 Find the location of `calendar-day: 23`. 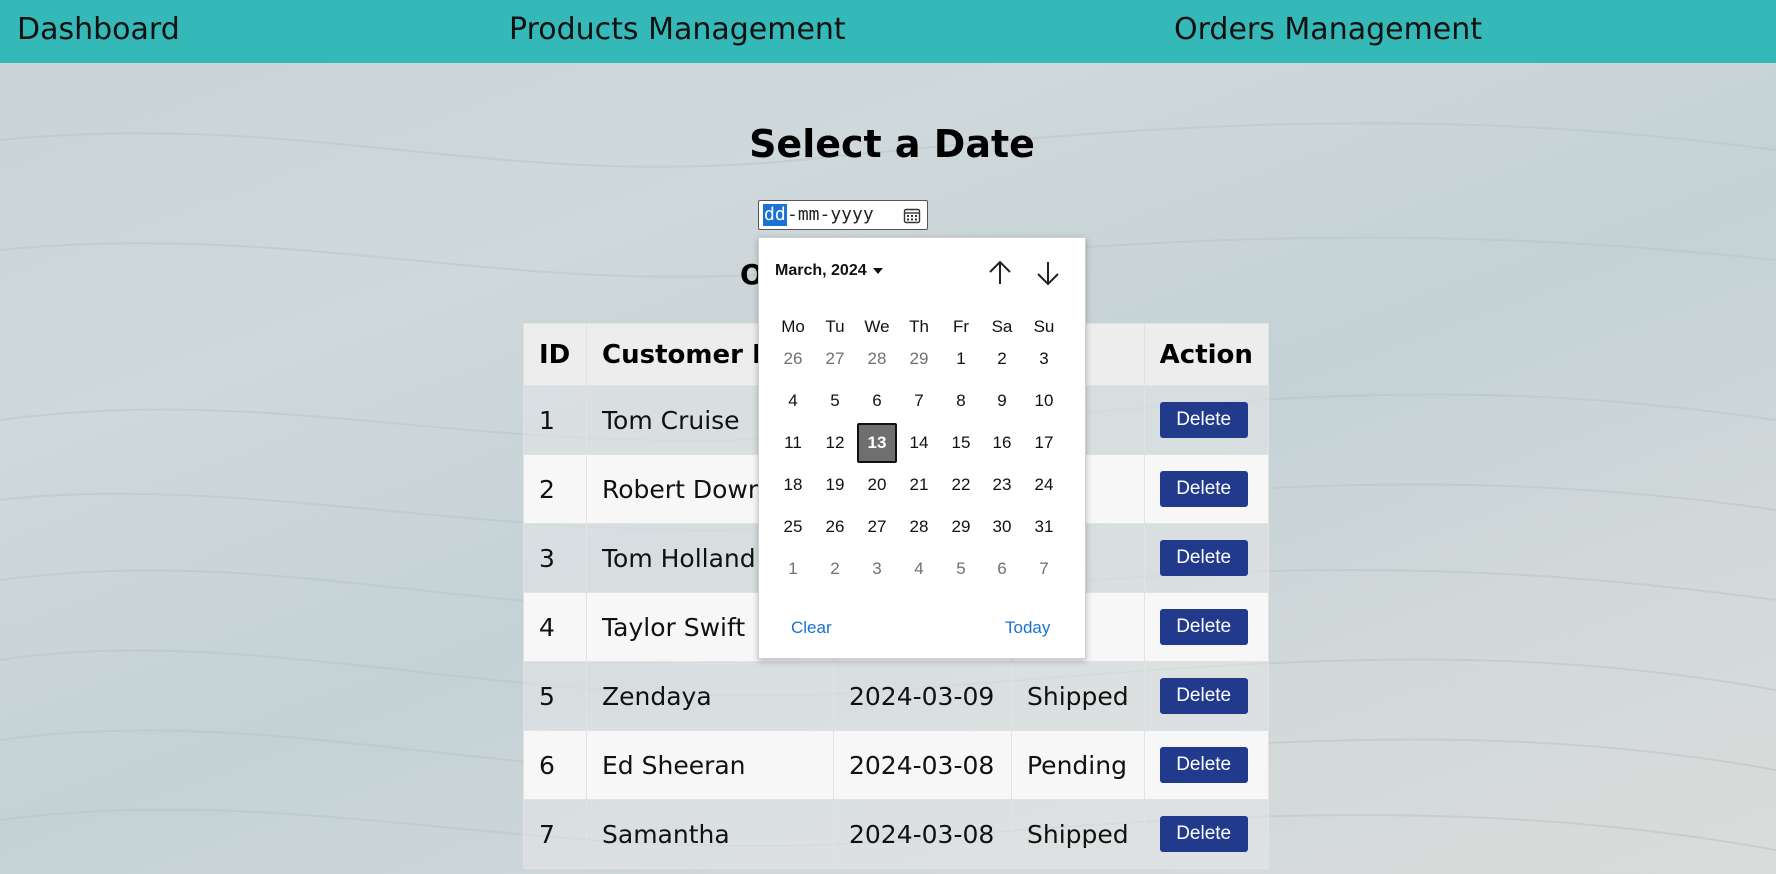

calendar-day: 23 is located at coordinates (1002, 485).